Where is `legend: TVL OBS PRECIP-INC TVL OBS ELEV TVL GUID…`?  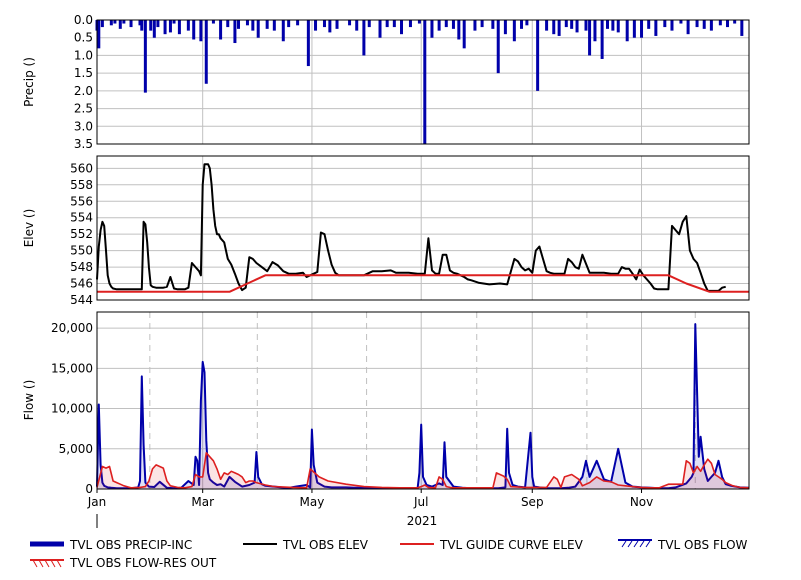
legend: TVL OBS PRECIP-INC TVL OBS ELEV TVL GUID… is located at coordinates (389, 554).